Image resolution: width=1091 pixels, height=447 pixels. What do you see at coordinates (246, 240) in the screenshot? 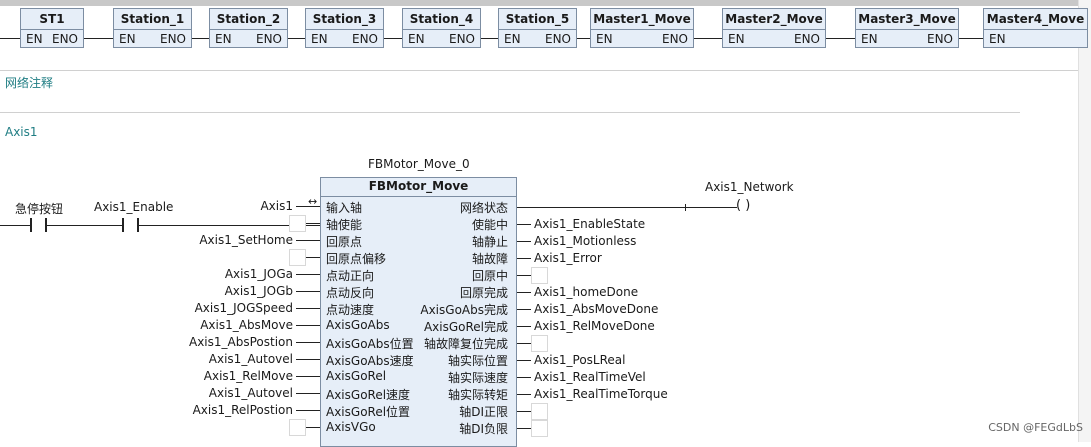
I see `fb-input-variable: Axis1_SetHome` at bounding box center [246, 240].